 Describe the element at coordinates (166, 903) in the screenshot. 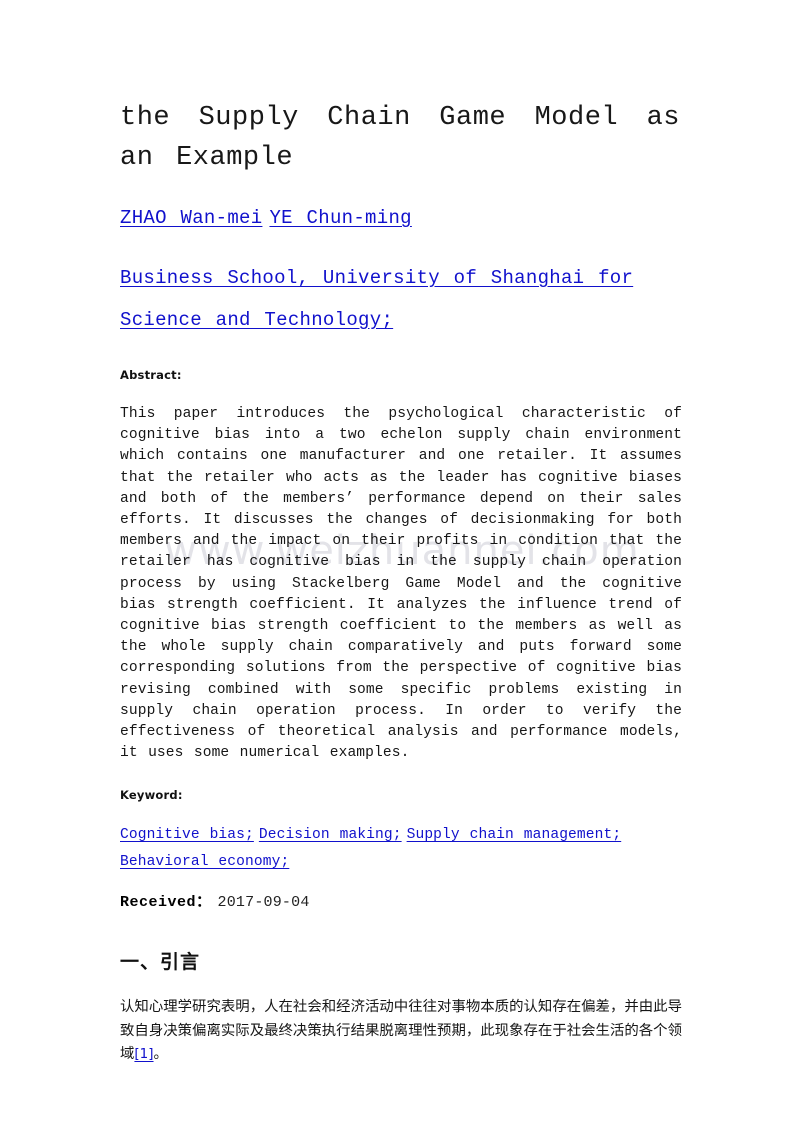

I see `received-label: Received：` at that location.